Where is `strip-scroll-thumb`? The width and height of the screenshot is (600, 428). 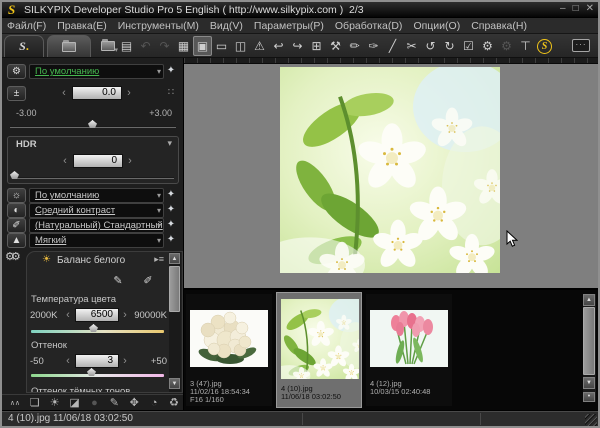 strip-scroll-thumb is located at coordinates (589, 341).